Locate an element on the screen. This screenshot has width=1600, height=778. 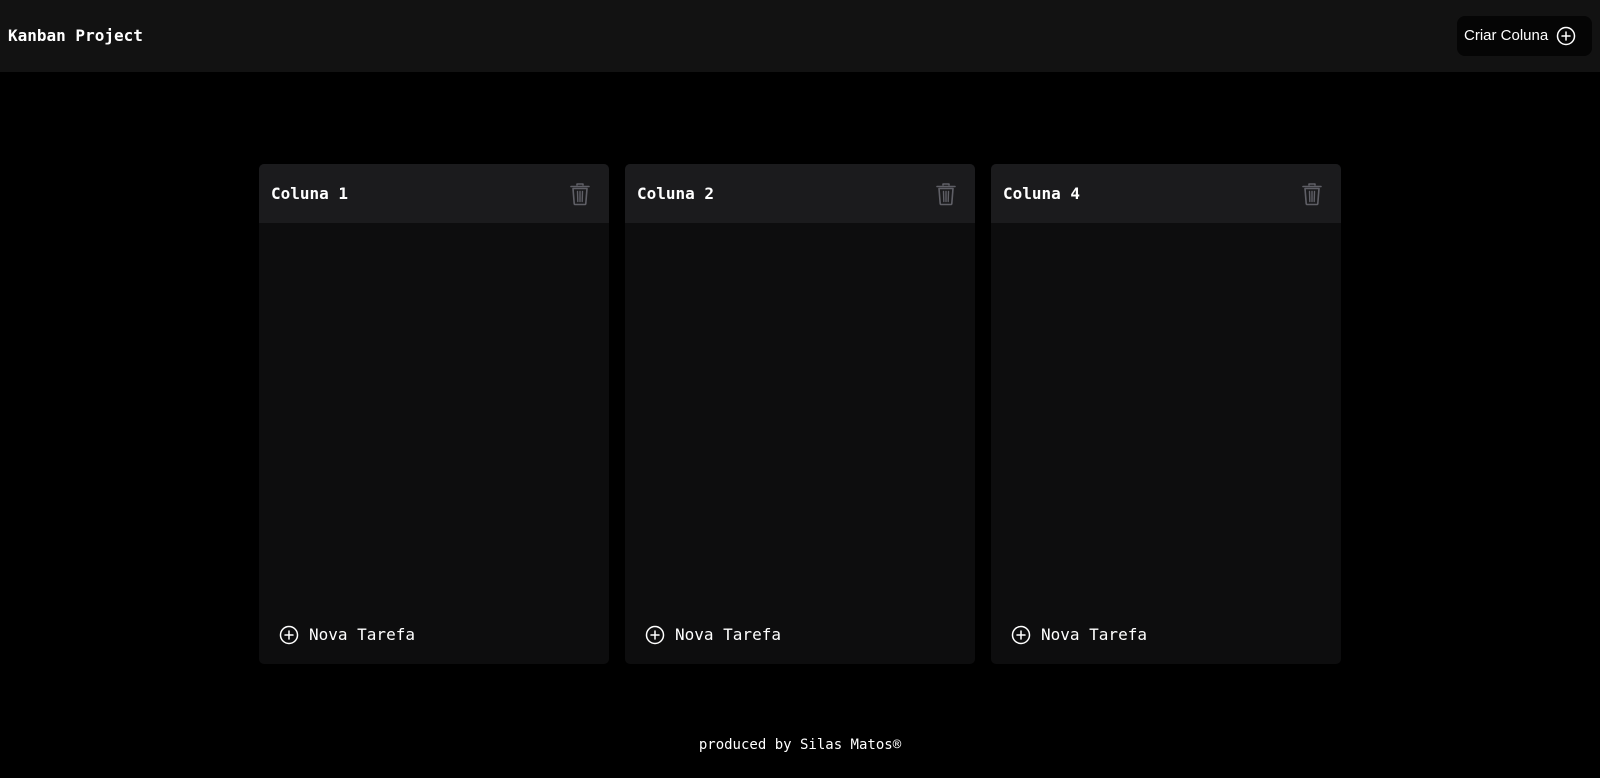
create-column-button: Criar Coluna is located at coordinates (1524, 36).